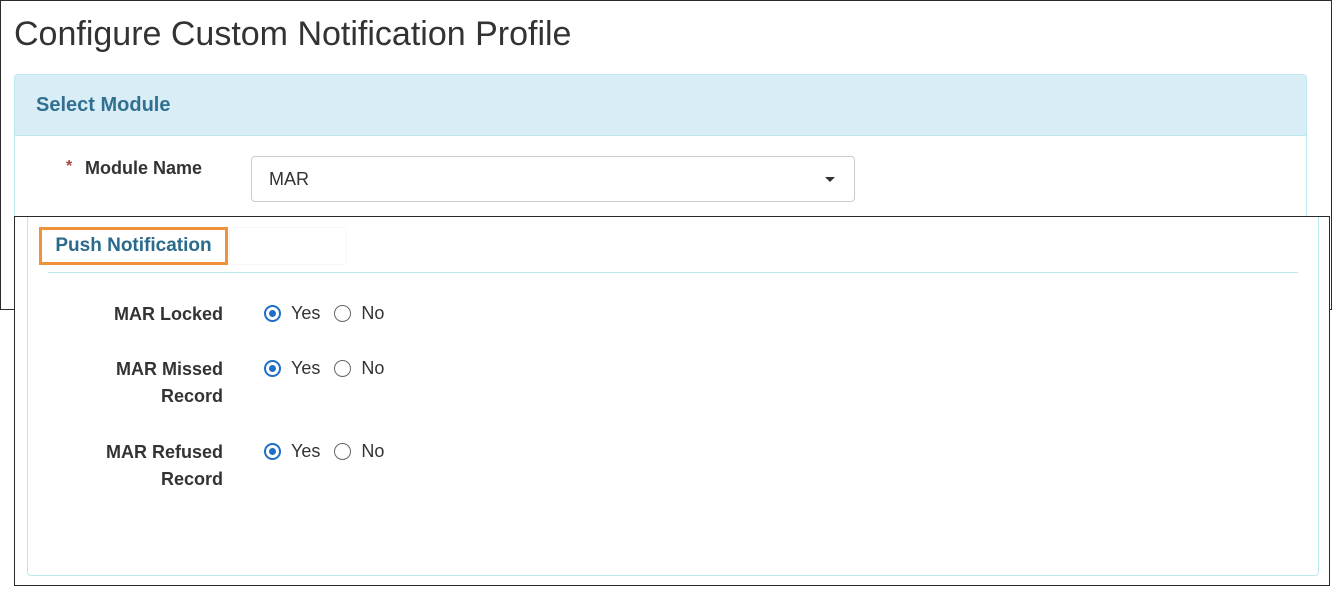 The image size is (1334, 589). Describe the element at coordinates (315, 469) in the screenshot. I see `setting-row-mar-refused-record: MAR Refused Record Yes No` at that location.